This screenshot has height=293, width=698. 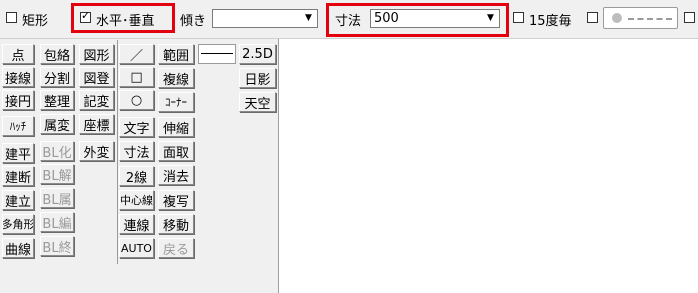 I want to click on angle-combo: ▼, so click(x=265, y=18).